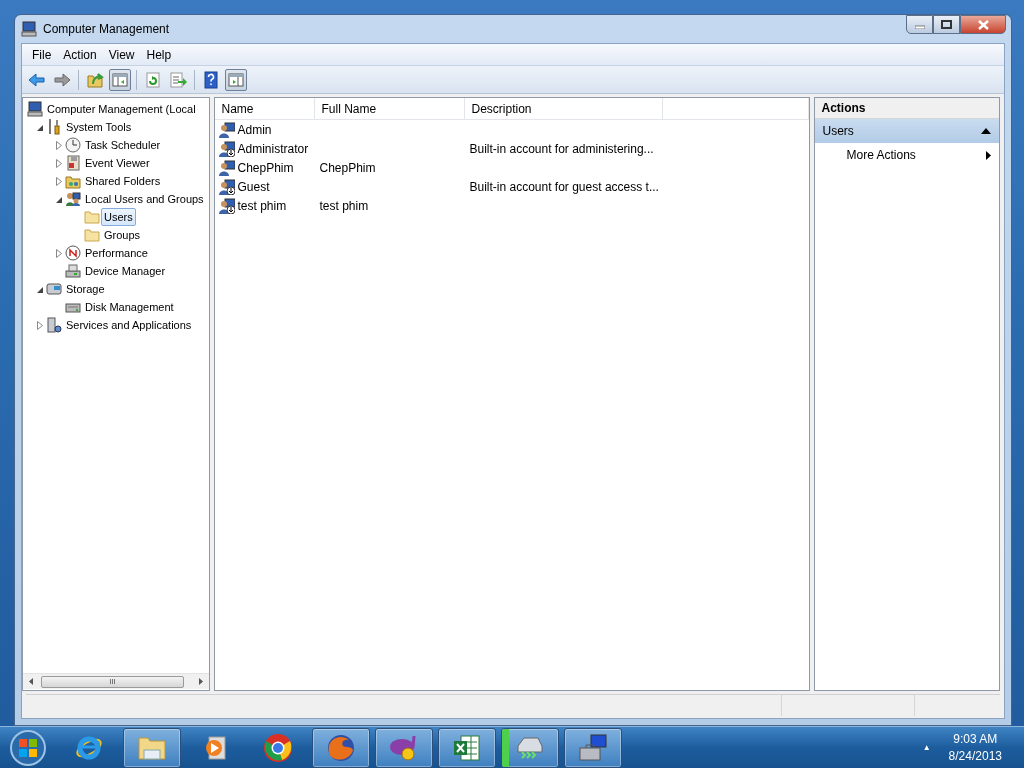 The height and width of the screenshot is (768, 1024). Describe the element at coordinates (907, 108) in the screenshot. I see `actions-header: Actions` at that location.